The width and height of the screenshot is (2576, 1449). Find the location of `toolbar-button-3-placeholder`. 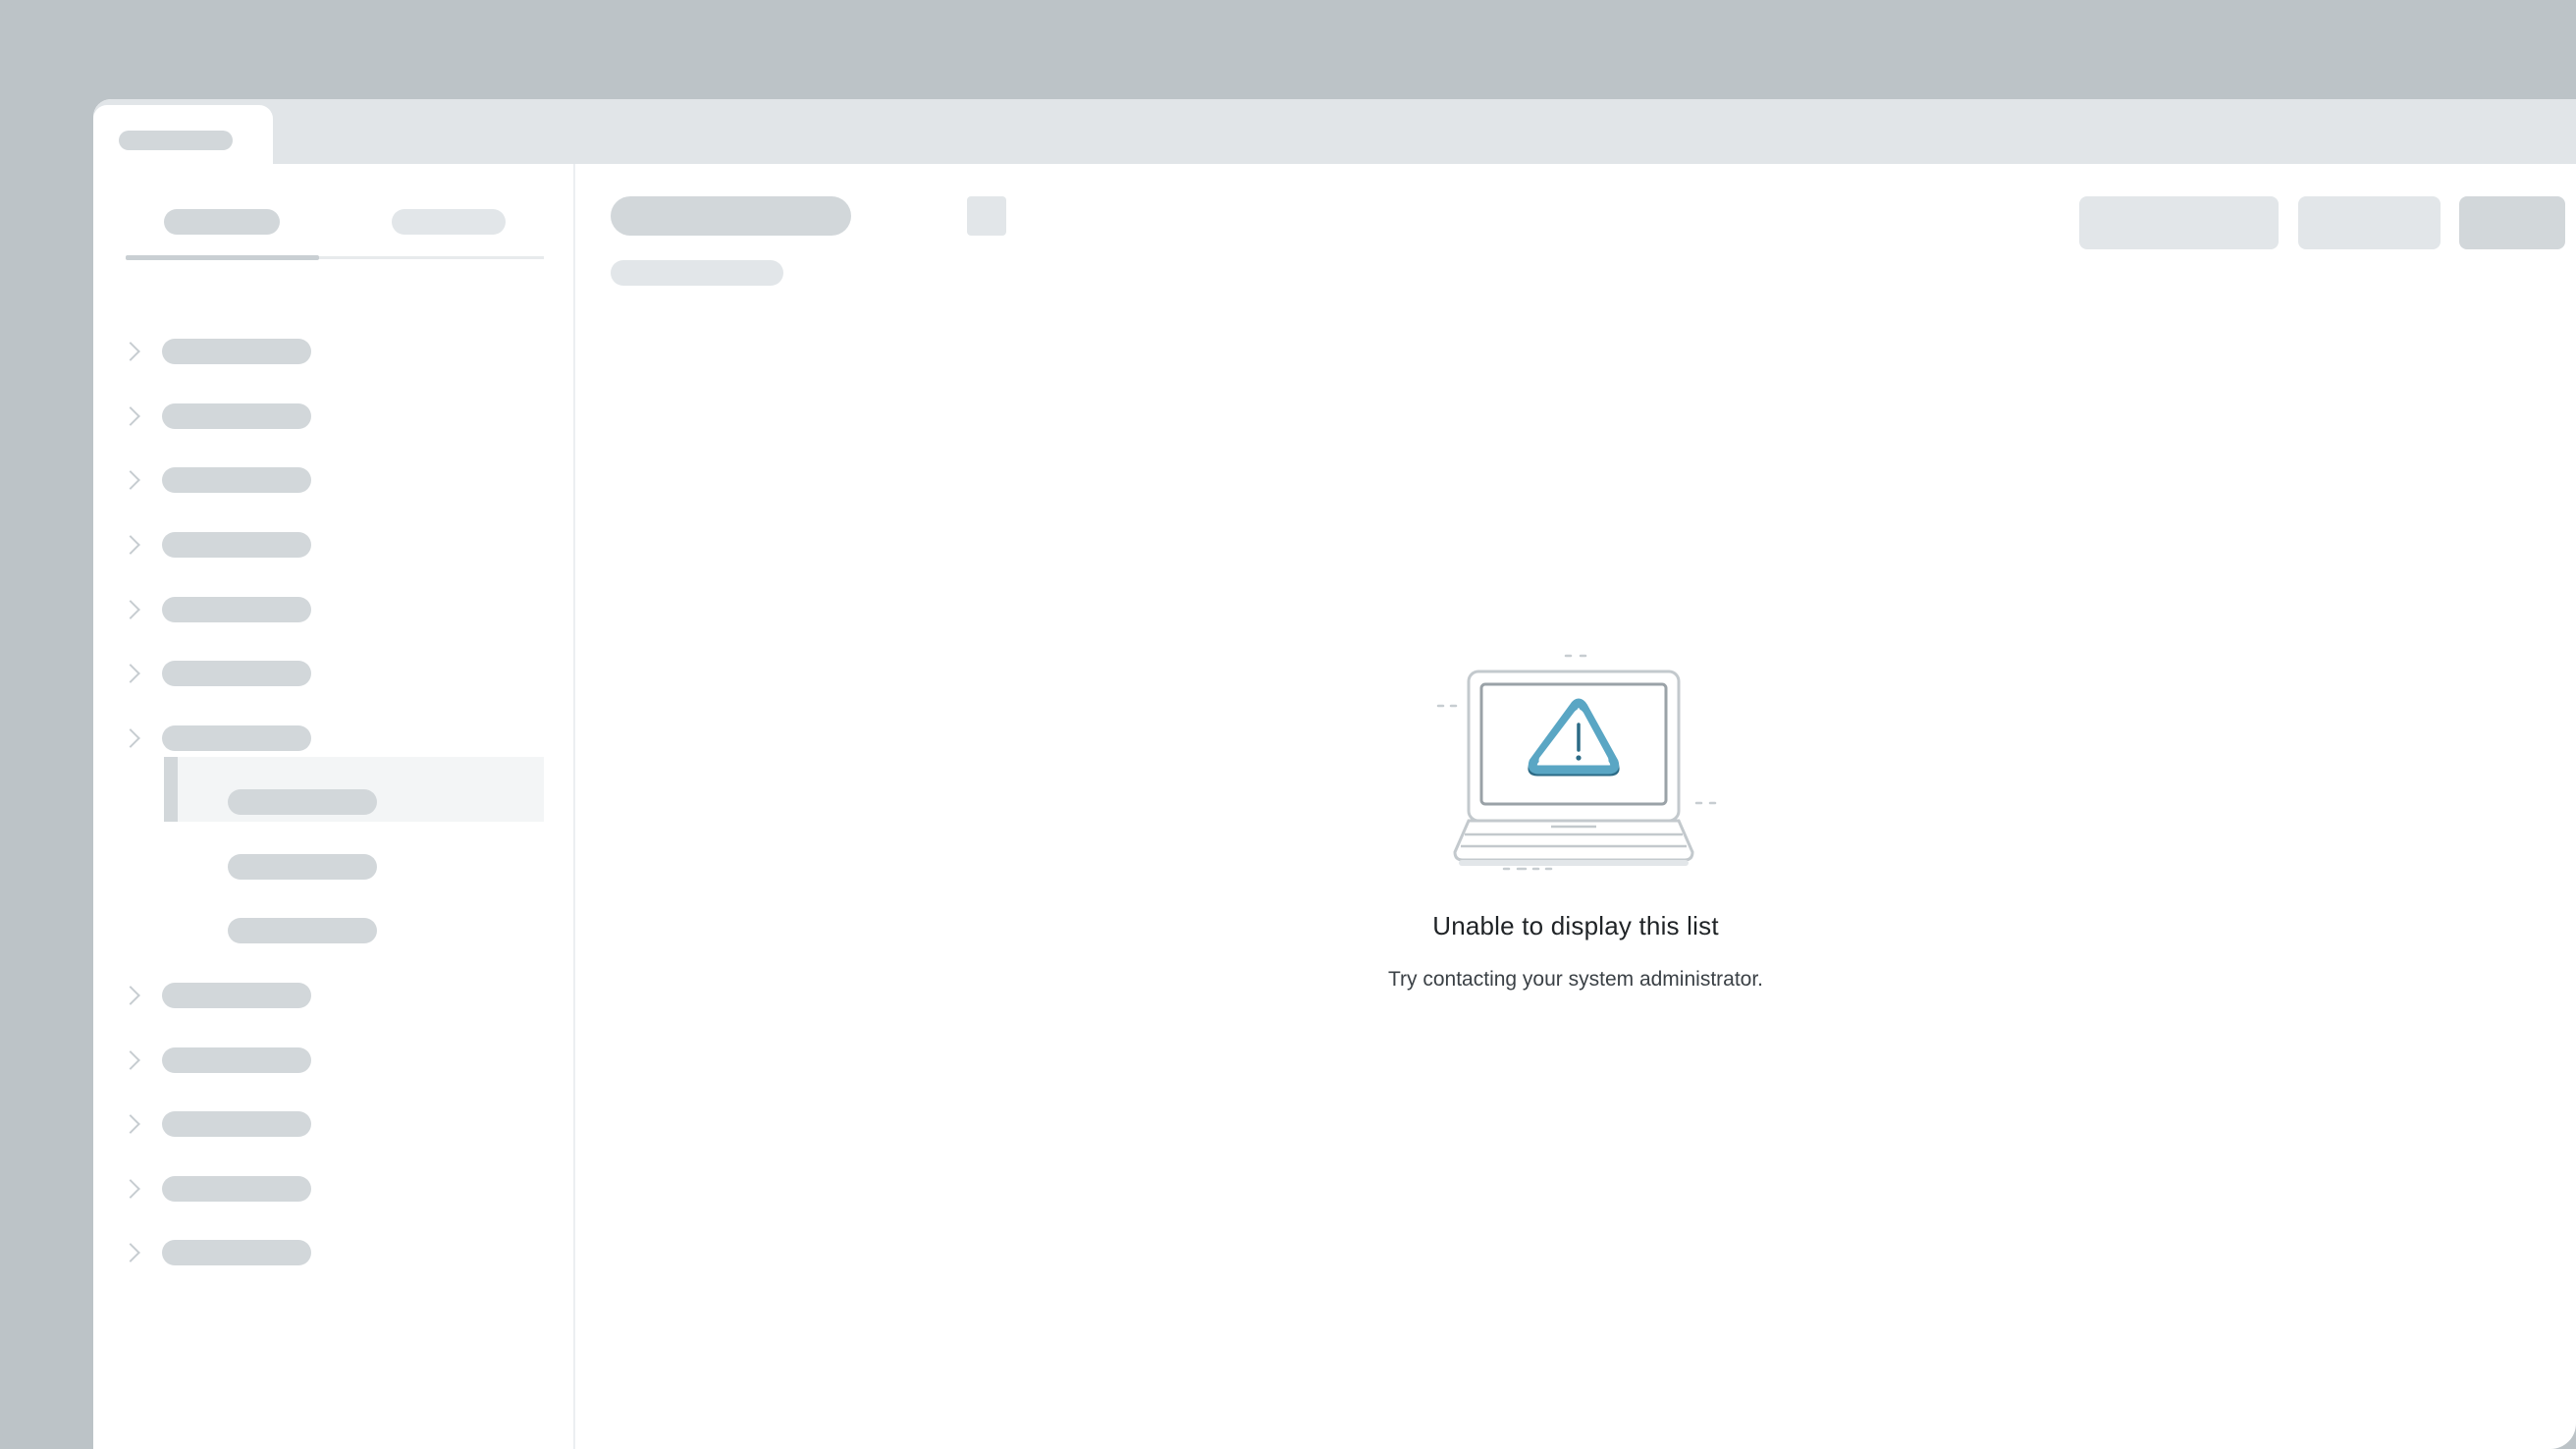

toolbar-button-3-placeholder is located at coordinates (2512, 222).